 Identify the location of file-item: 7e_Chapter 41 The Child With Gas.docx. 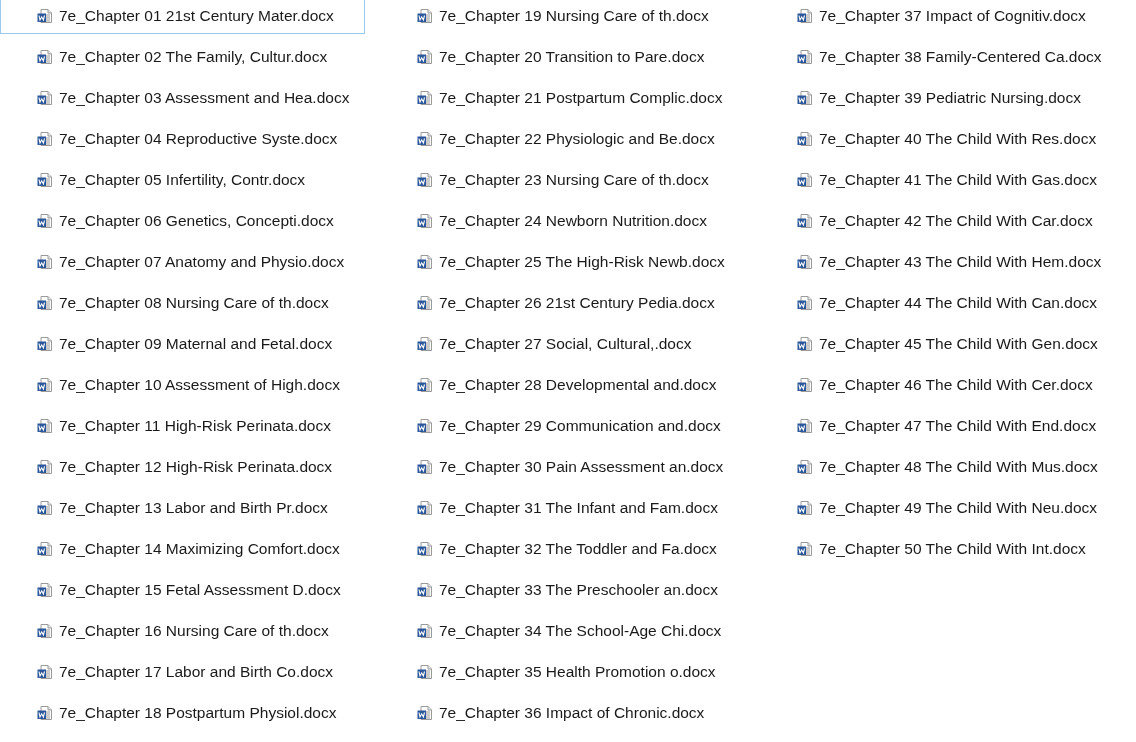
(942, 180).